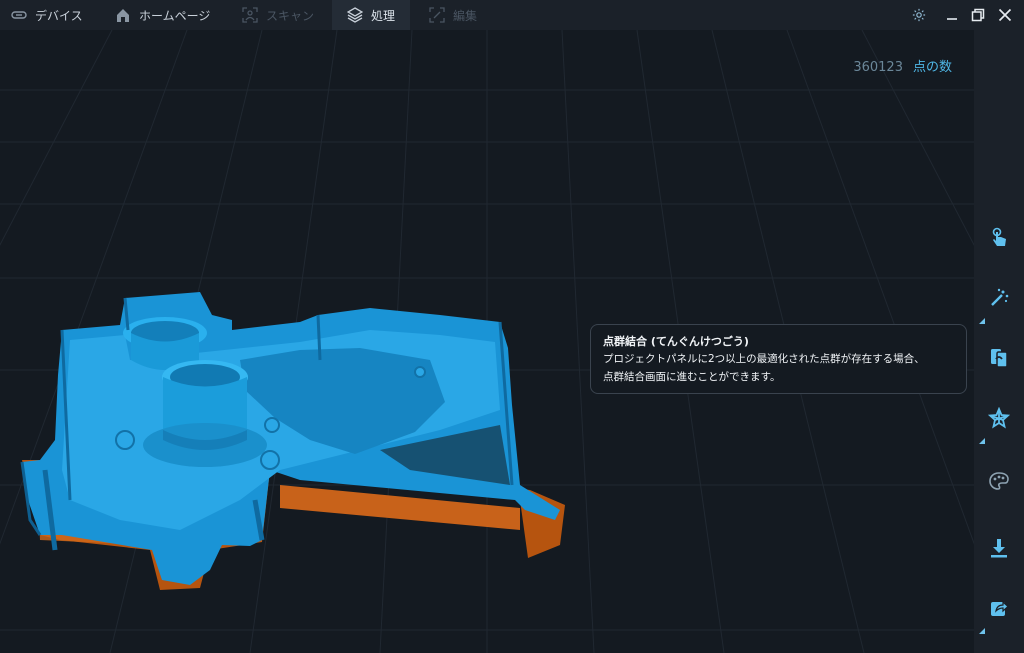 This screenshot has height=653, width=1024. What do you see at coordinates (764, 359) in the screenshot?
I see `tooltip-line-1: プロジェクトパネルに2つ以上の最適化された点群が存在する場合、` at bounding box center [764, 359].